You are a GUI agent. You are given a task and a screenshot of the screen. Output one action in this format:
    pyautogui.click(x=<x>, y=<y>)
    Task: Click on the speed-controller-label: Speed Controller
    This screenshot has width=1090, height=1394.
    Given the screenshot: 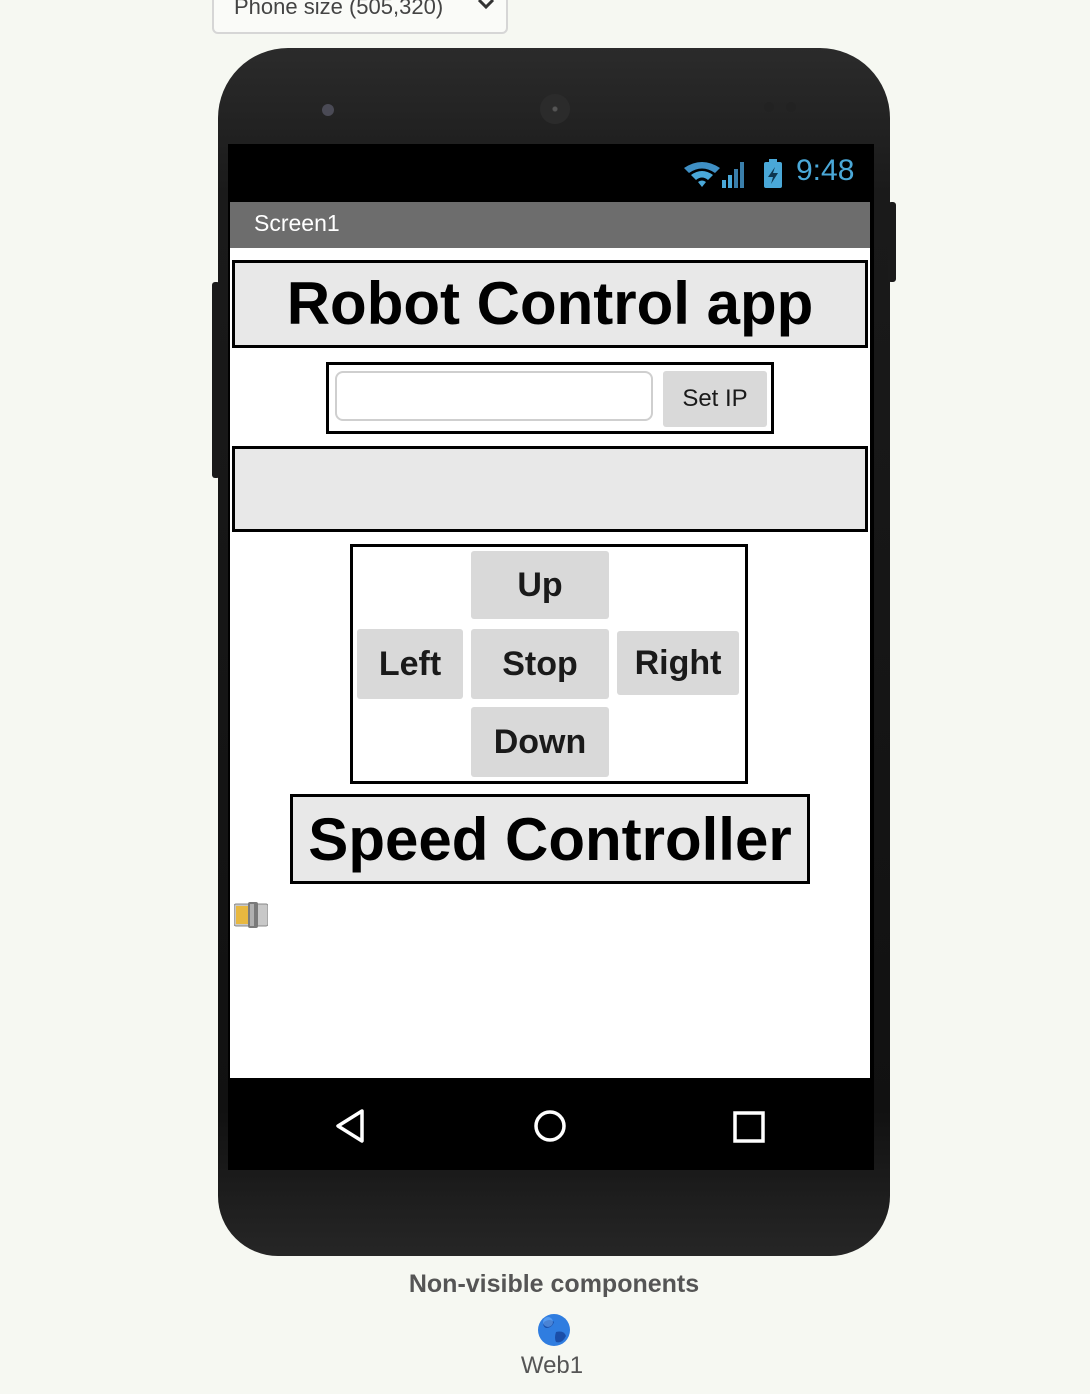 What is the action you would take?
    pyautogui.click(x=550, y=839)
    